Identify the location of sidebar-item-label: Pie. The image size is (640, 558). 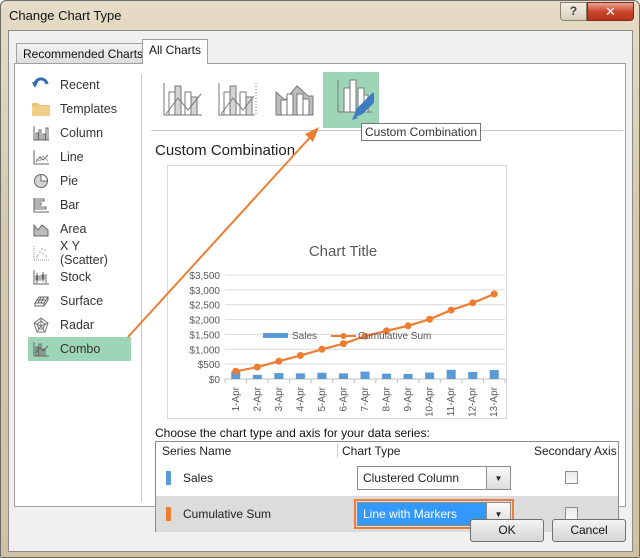
(69, 181).